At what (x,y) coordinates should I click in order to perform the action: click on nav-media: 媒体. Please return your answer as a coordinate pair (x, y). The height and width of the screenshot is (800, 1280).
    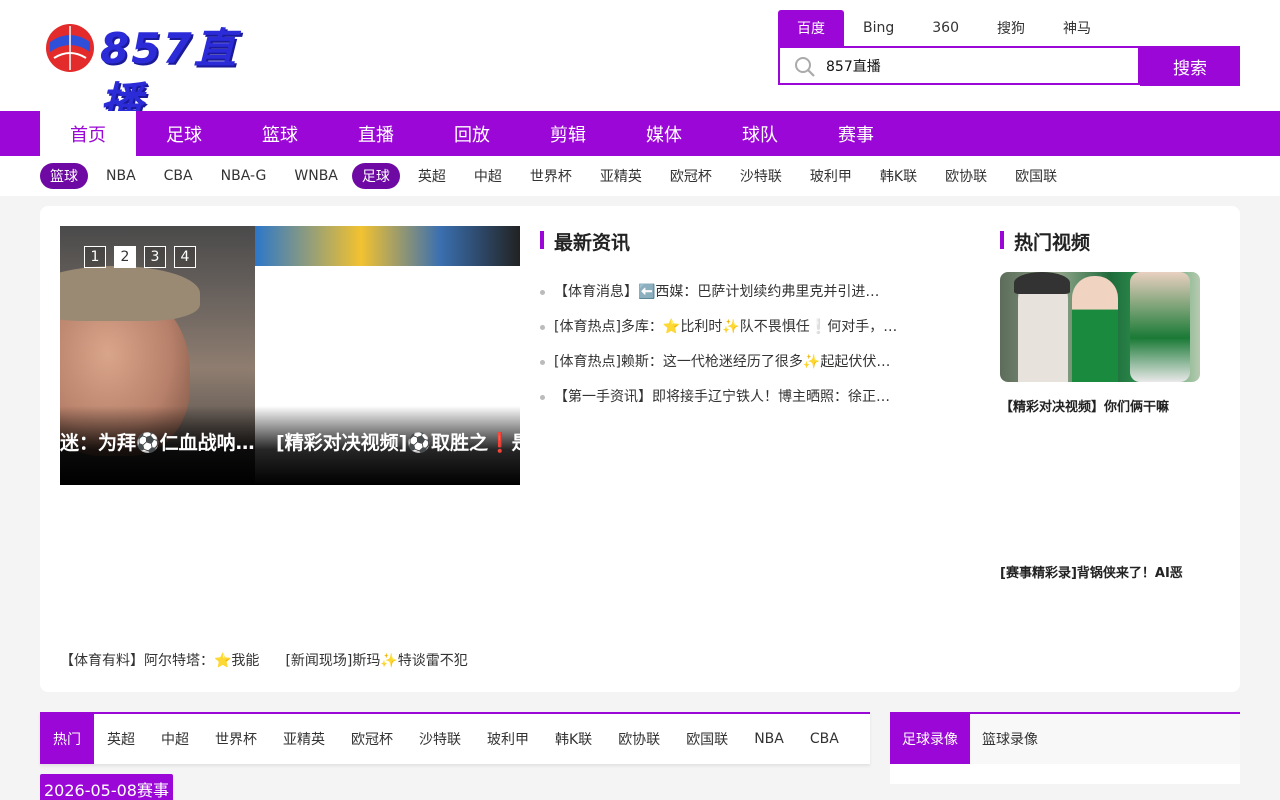
    Looking at the image, I should click on (664, 133).